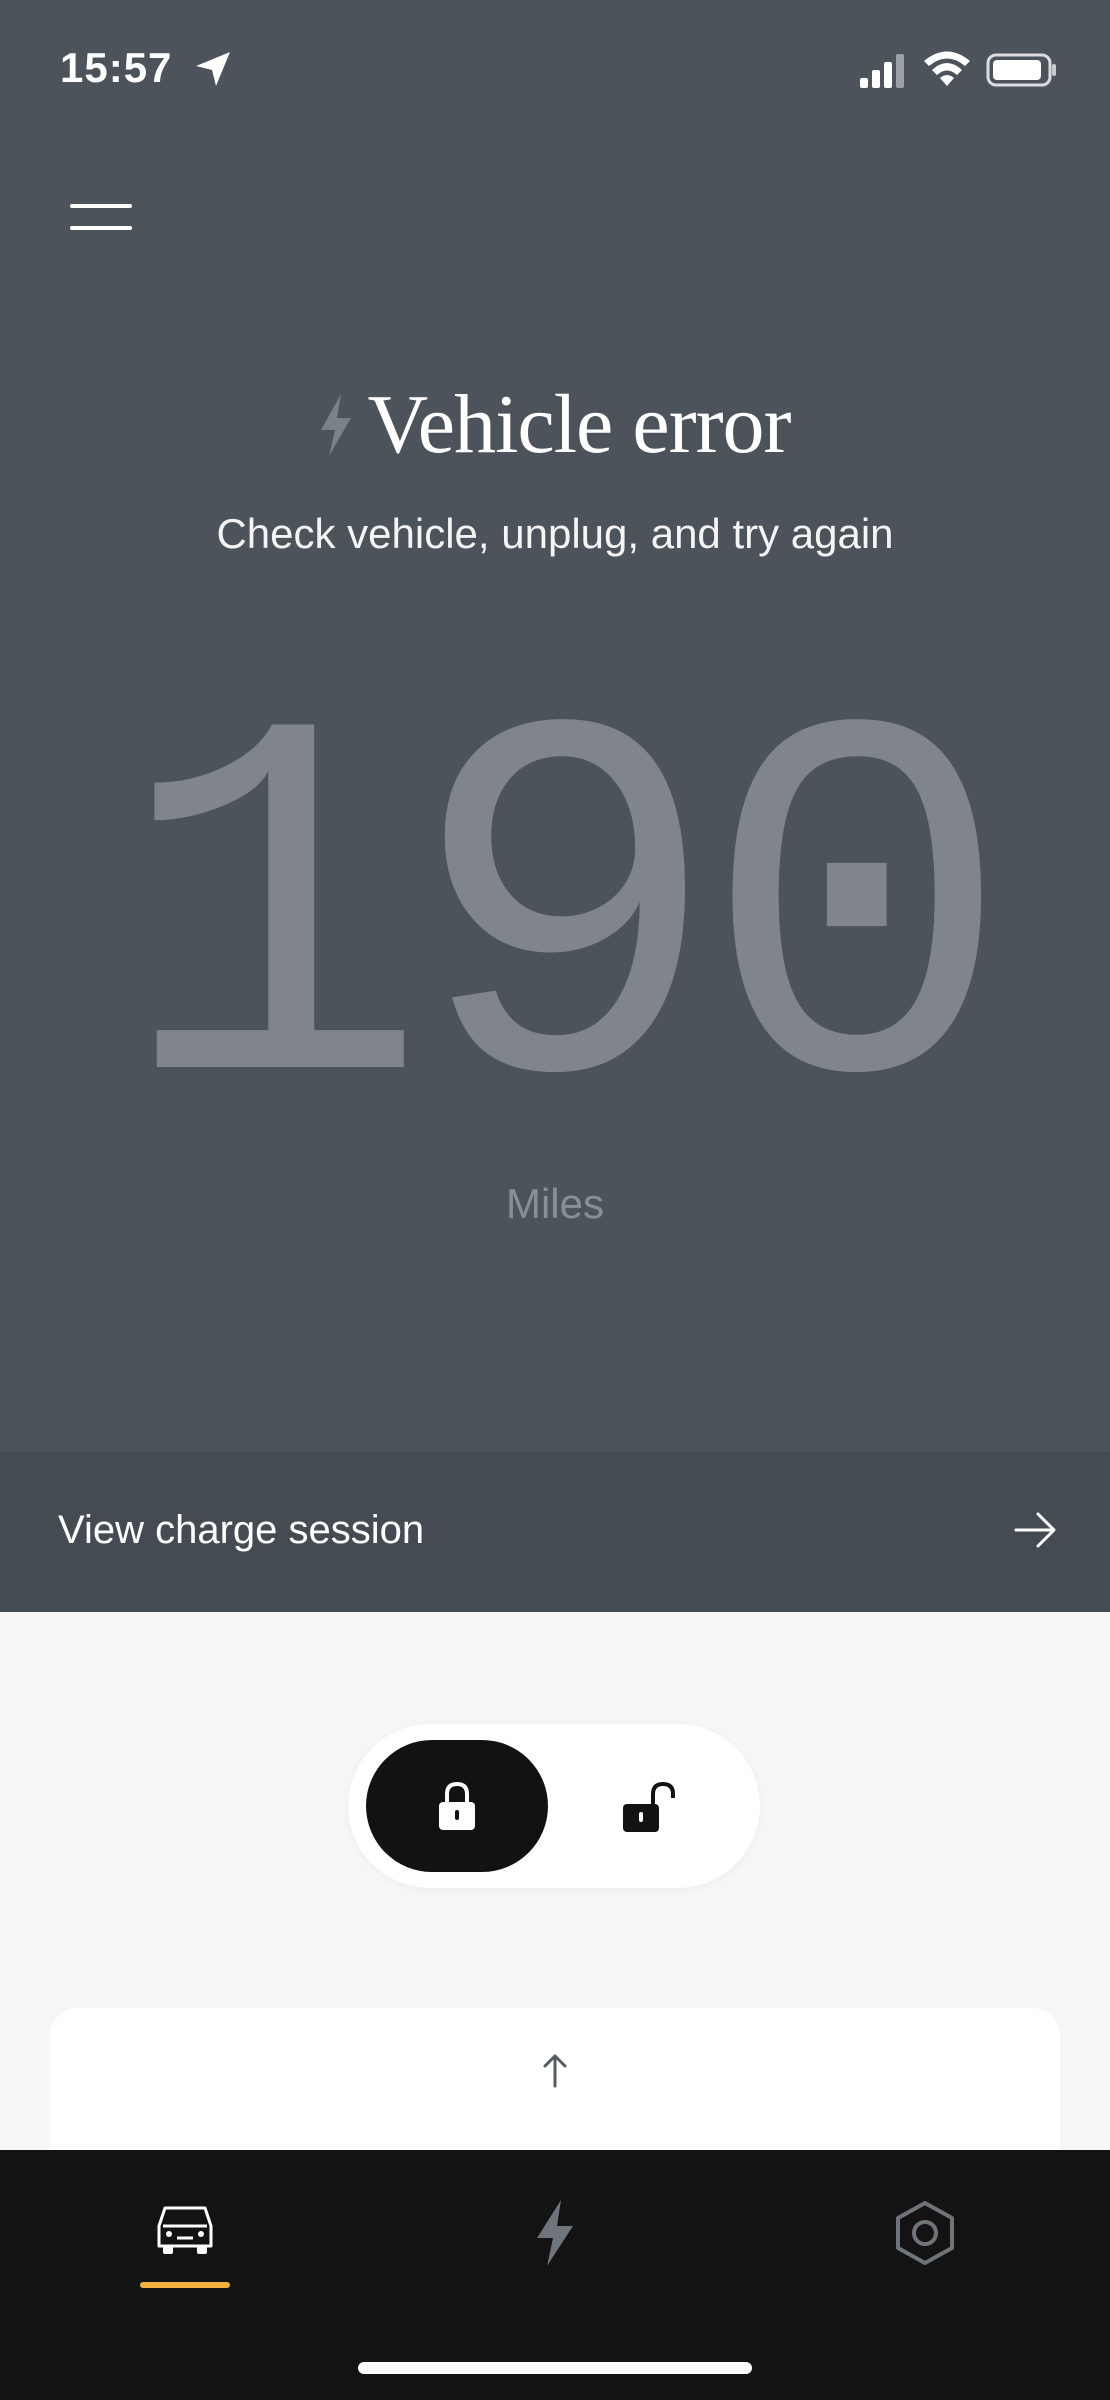 The image size is (1110, 2400). Describe the element at coordinates (555, 1532) in the screenshot. I see `view-charge-session-row: View charge session` at that location.